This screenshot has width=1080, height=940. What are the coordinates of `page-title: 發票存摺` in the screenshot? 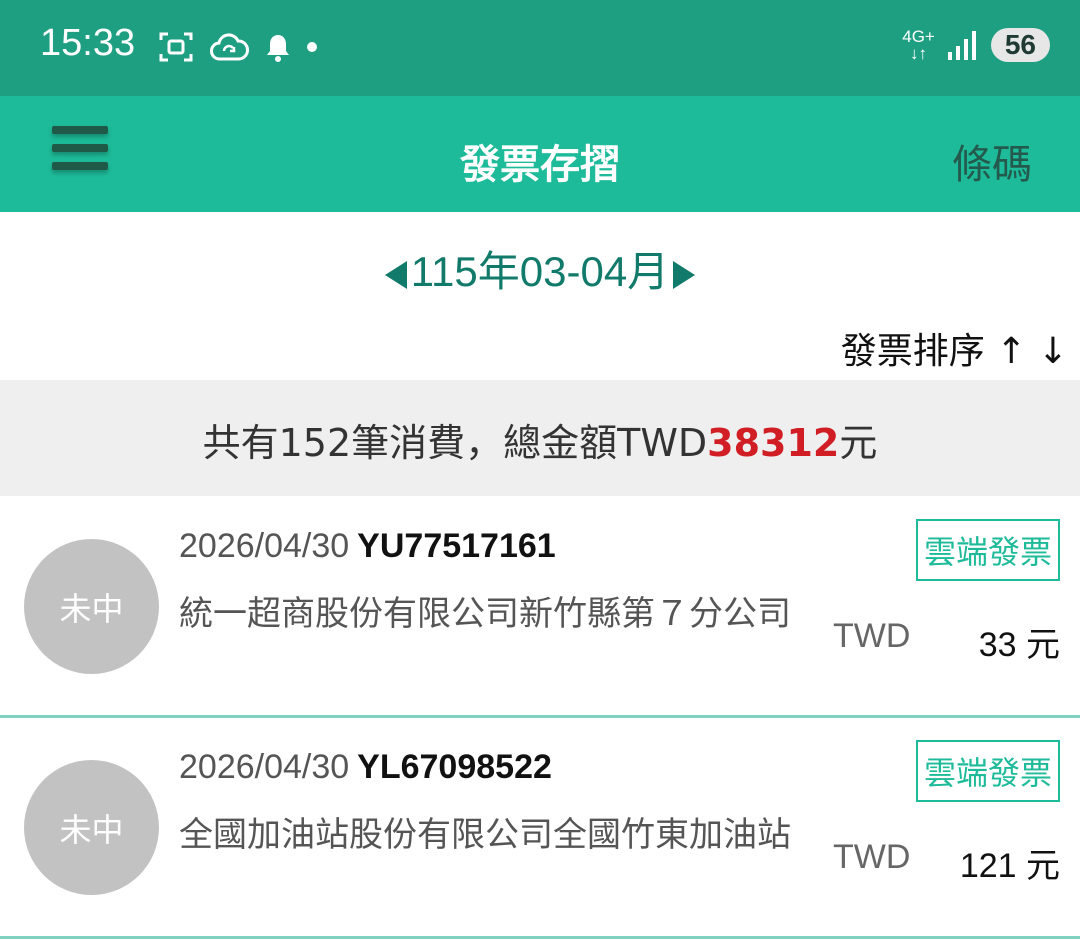 It's located at (540, 165).